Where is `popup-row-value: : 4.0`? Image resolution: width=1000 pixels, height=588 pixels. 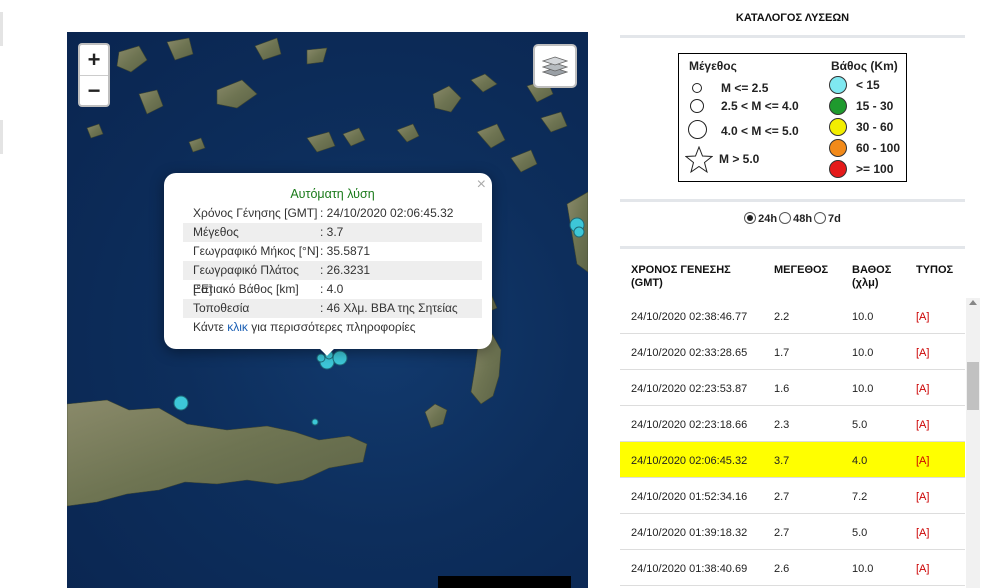
popup-row-value: : 4.0 is located at coordinates (332, 289).